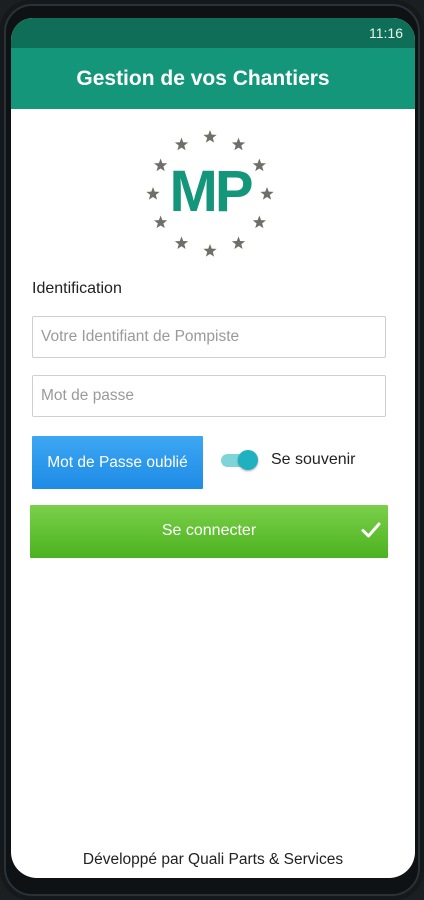 Image resolution: width=424 pixels, height=900 pixels. I want to click on remember-toggle, so click(239, 460).